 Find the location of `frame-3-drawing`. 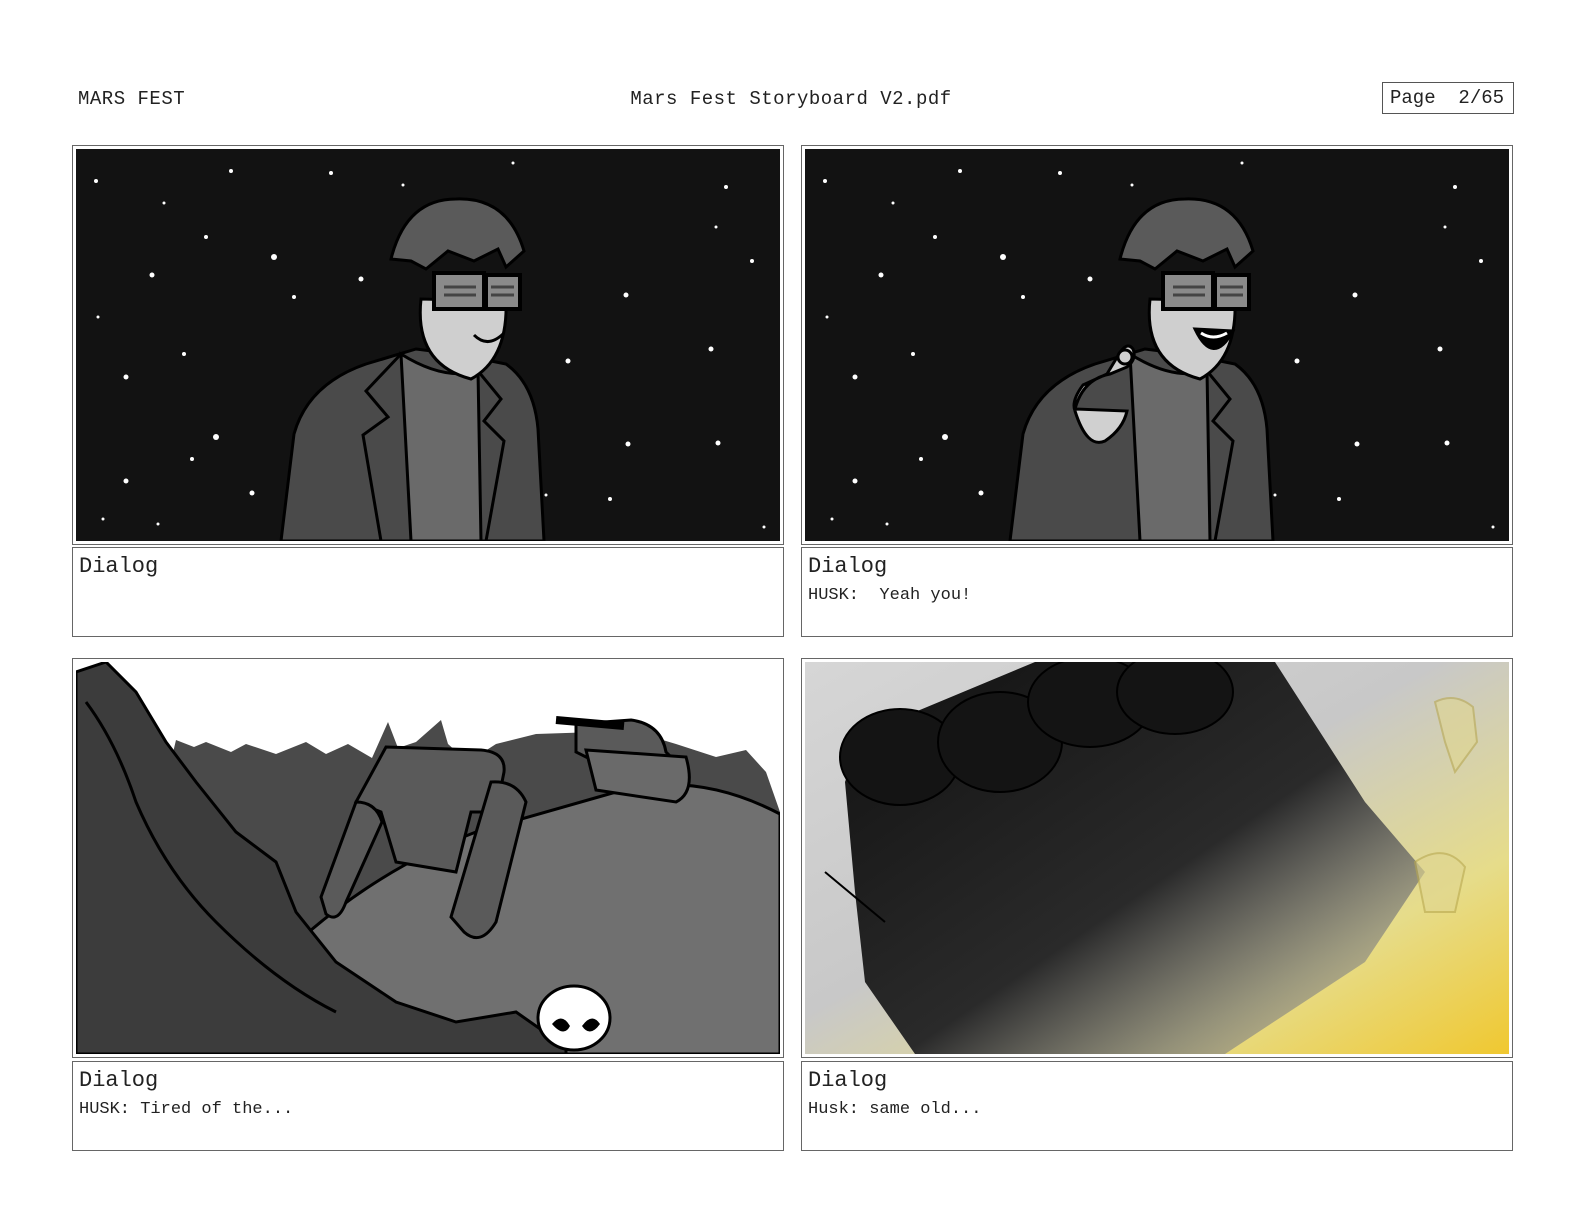

frame-3-drawing is located at coordinates (428, 858).